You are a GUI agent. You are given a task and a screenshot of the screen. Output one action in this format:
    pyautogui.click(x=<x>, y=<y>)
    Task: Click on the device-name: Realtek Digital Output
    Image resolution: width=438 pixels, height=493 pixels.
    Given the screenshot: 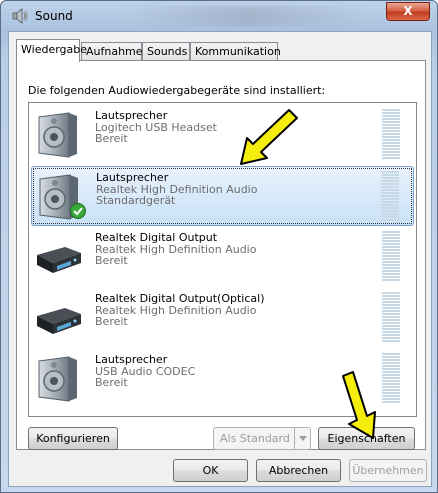 What is the action you would take?
    pyautogui.click(x=156, y=237)
    